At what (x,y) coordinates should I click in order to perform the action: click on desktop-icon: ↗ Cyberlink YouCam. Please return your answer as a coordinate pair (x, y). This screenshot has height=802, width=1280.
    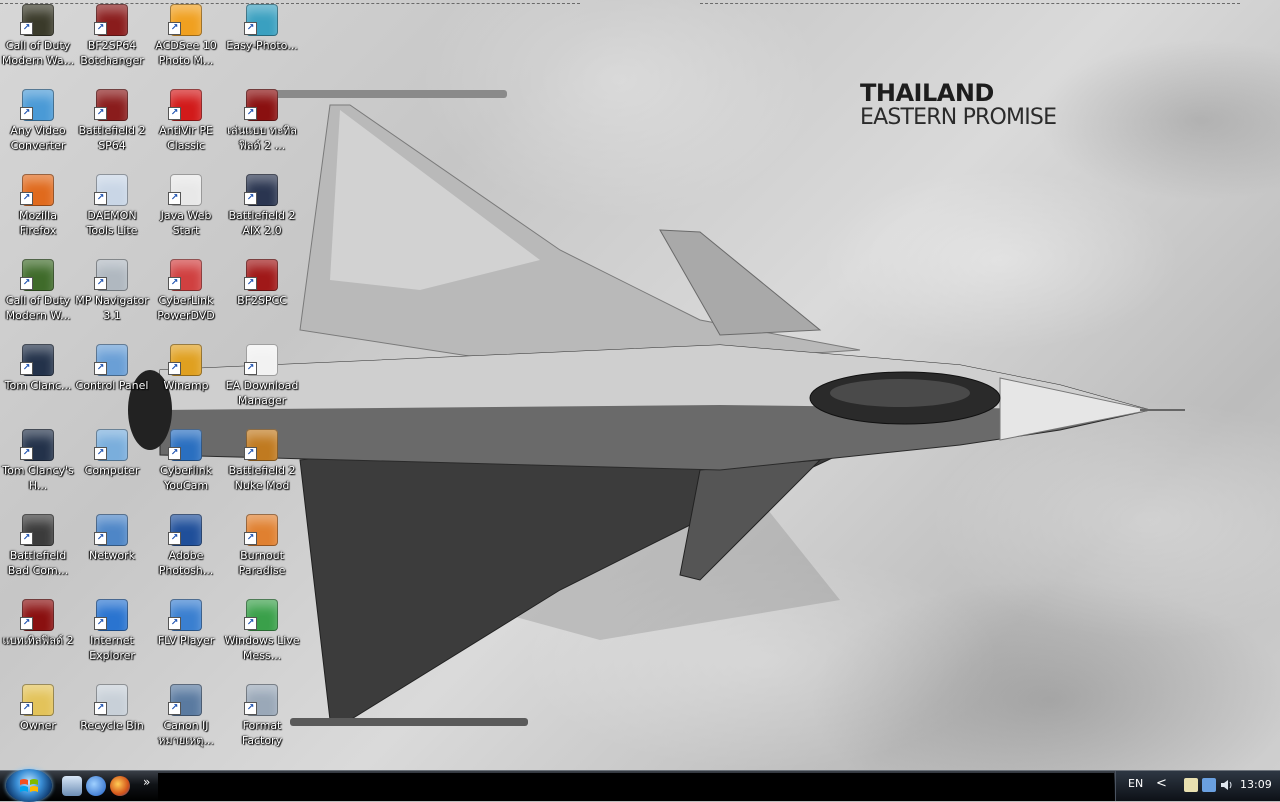
    Looking at the image, I should click on (186, 468).